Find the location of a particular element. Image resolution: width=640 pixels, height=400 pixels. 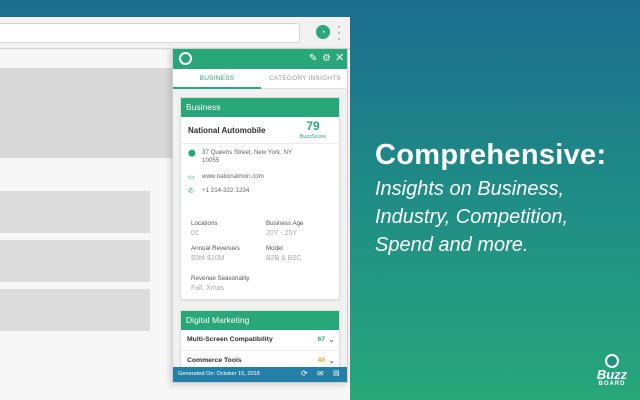

stat-annual-revenues: Annual Revenues $5M-$10M is located at coordinates (227, 254).